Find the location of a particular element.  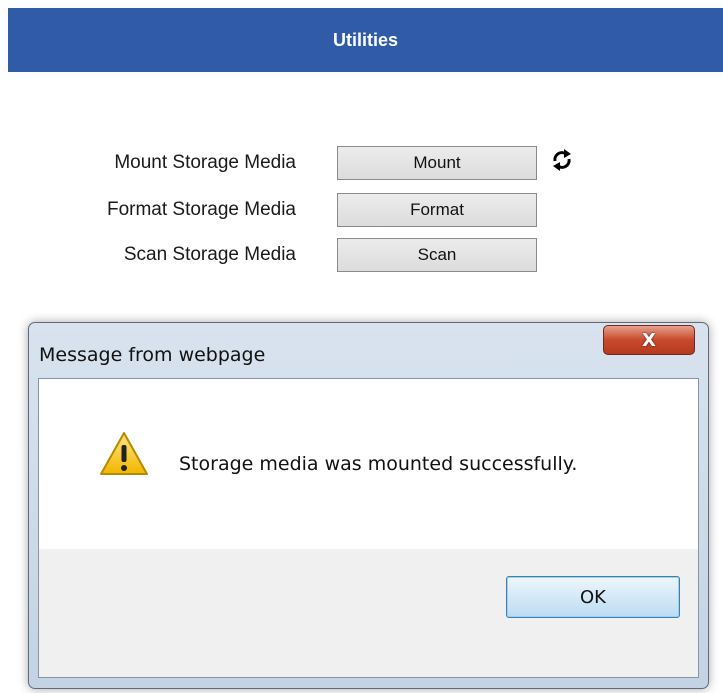

format-label: Format Storage Media is located at coordinates (201, 209).